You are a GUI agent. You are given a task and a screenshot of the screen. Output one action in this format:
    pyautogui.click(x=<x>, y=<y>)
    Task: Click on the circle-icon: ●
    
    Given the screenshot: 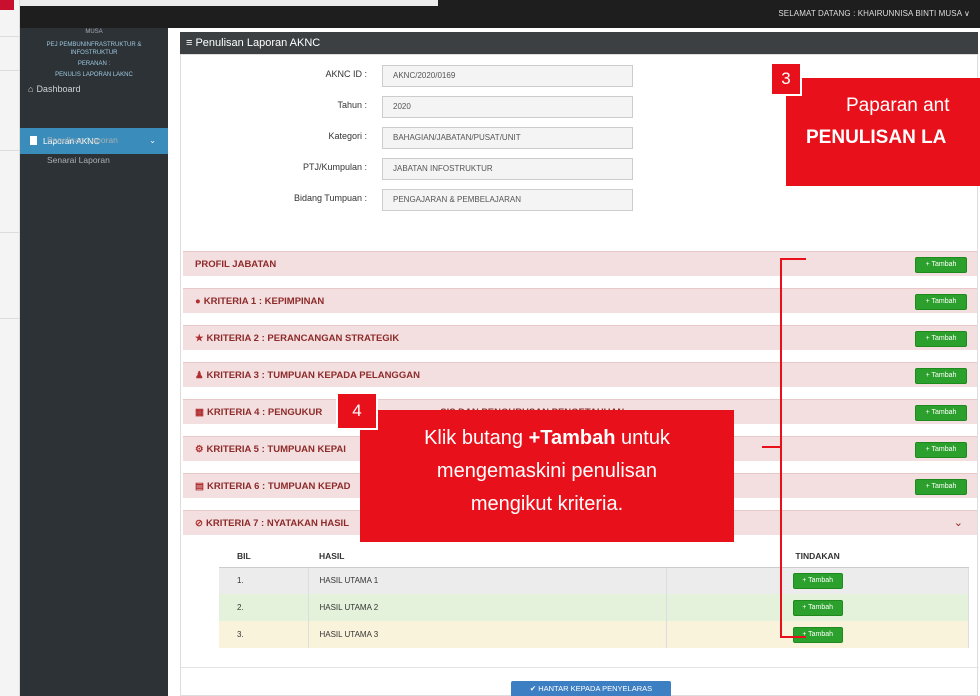 What is the action you would take?
    pyautogui.click(x=198, y=301)
    